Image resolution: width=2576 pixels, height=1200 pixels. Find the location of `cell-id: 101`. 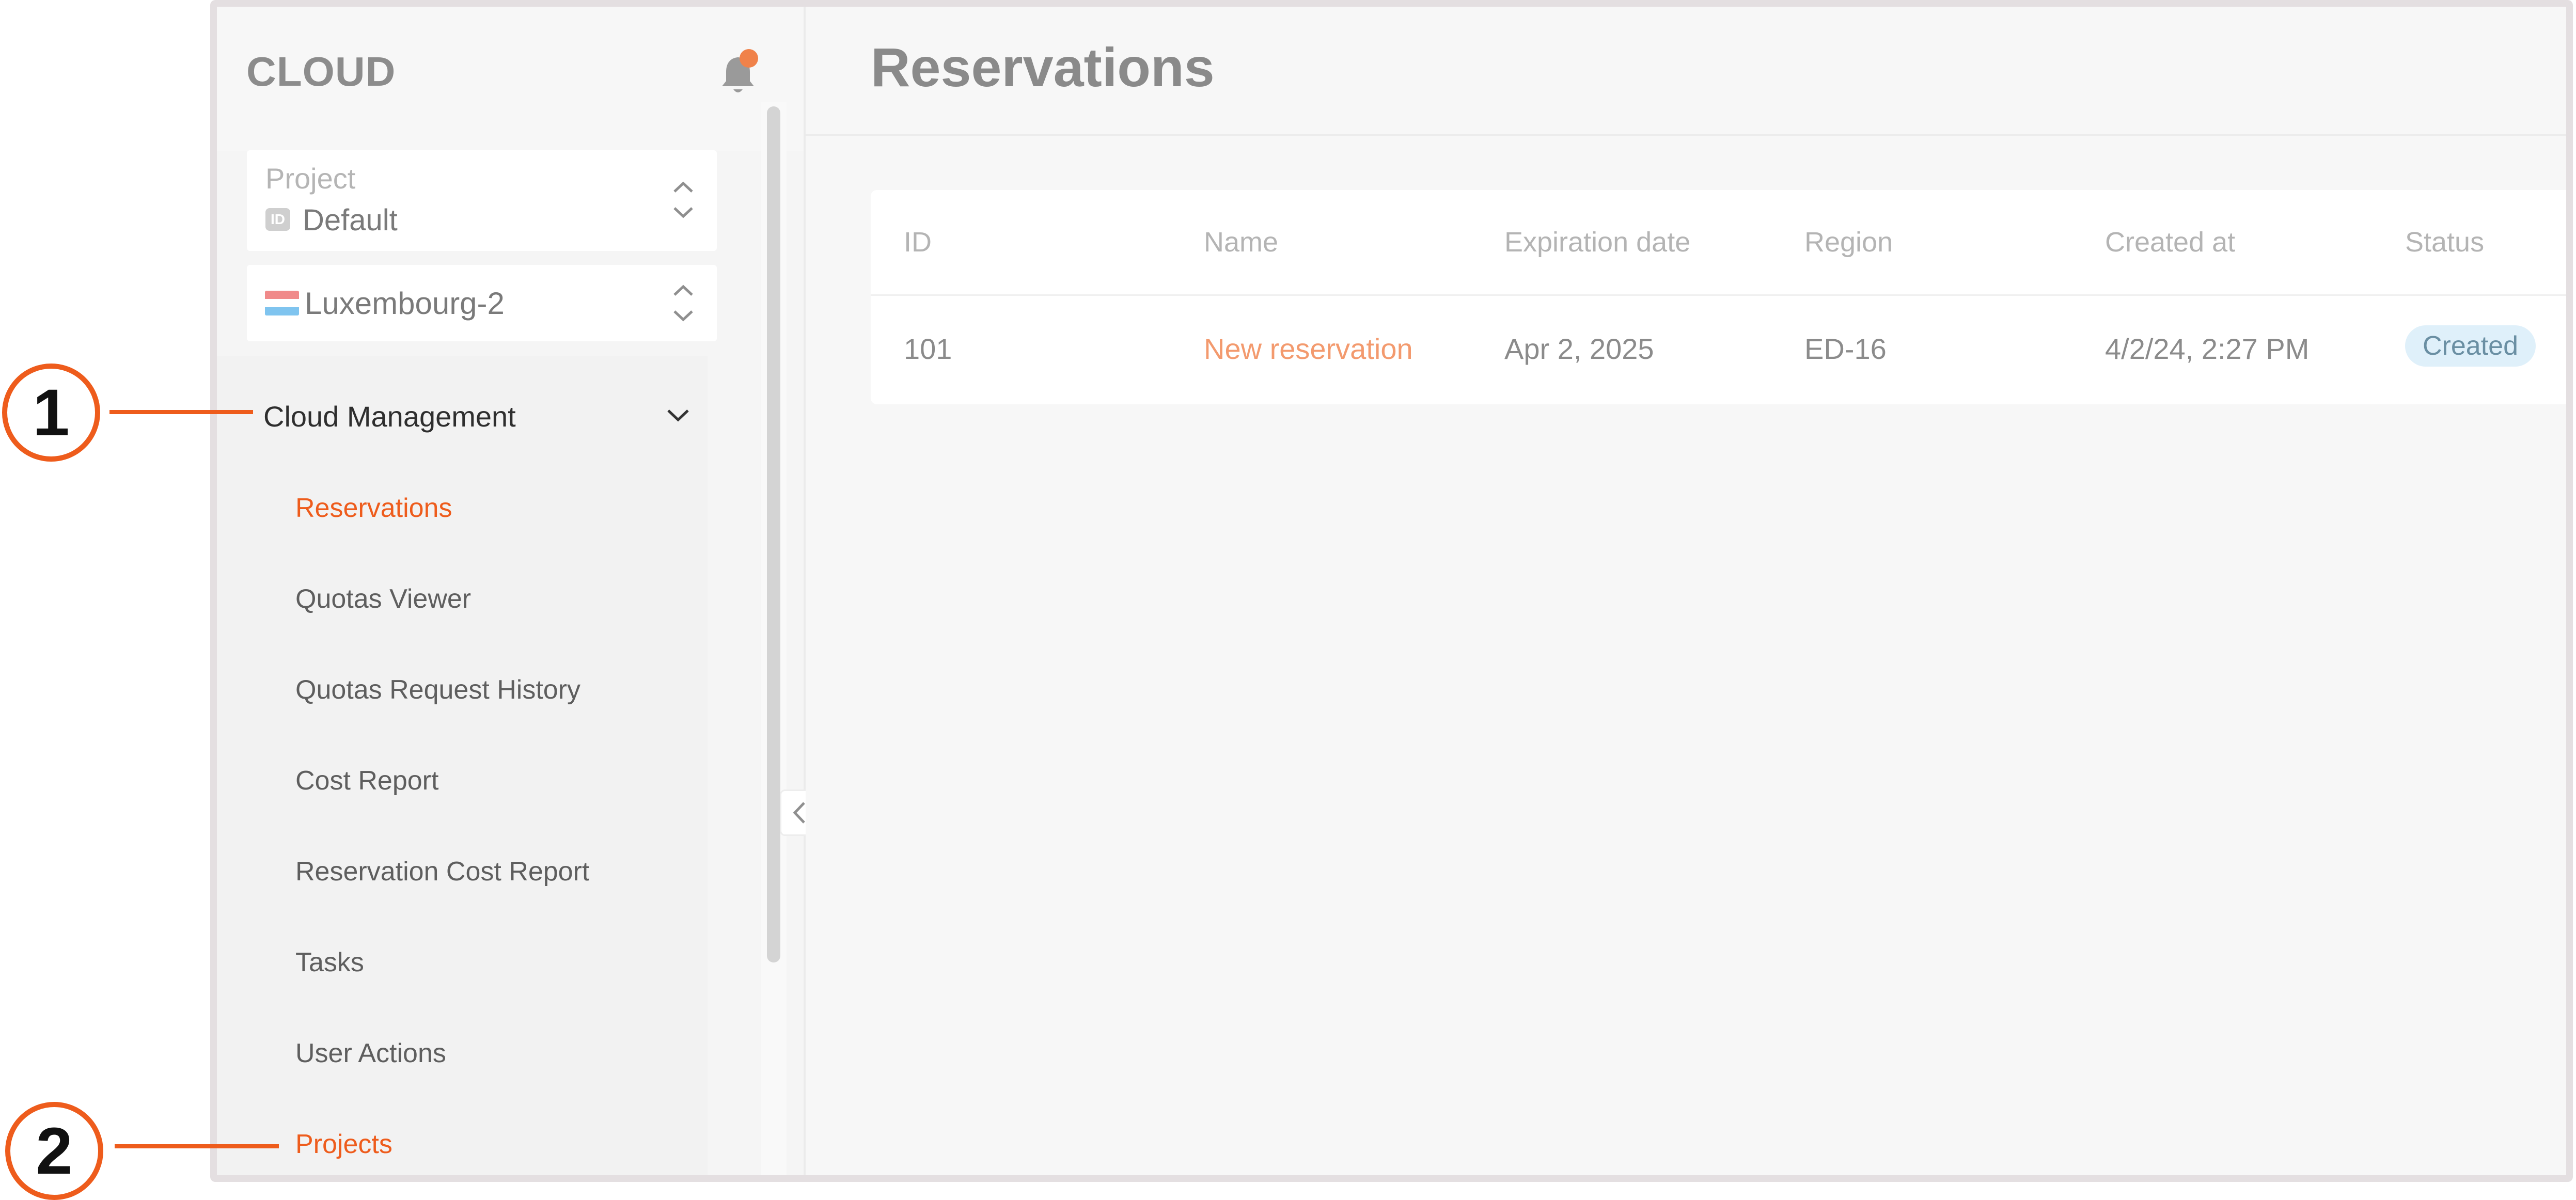

cell-id: 101 is located at coordinates (928, 349).